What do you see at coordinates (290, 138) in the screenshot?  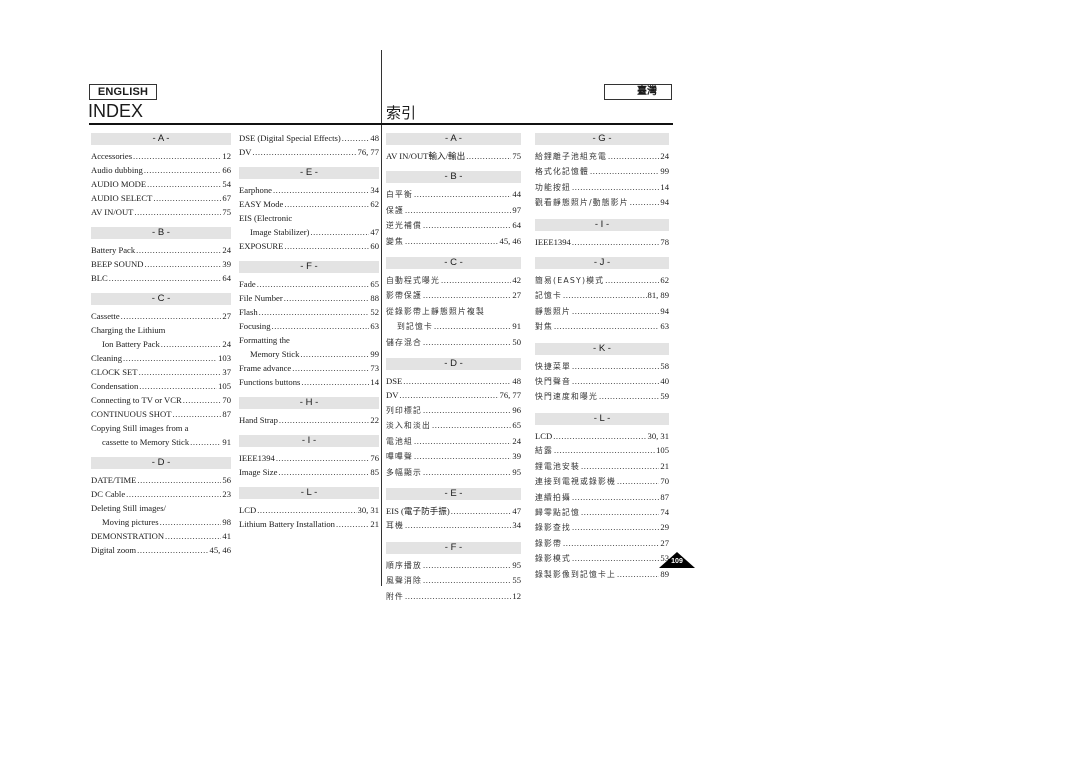 I see `entry-name: DSE (Digital Special Effects)` at bounding box center [290, 138].